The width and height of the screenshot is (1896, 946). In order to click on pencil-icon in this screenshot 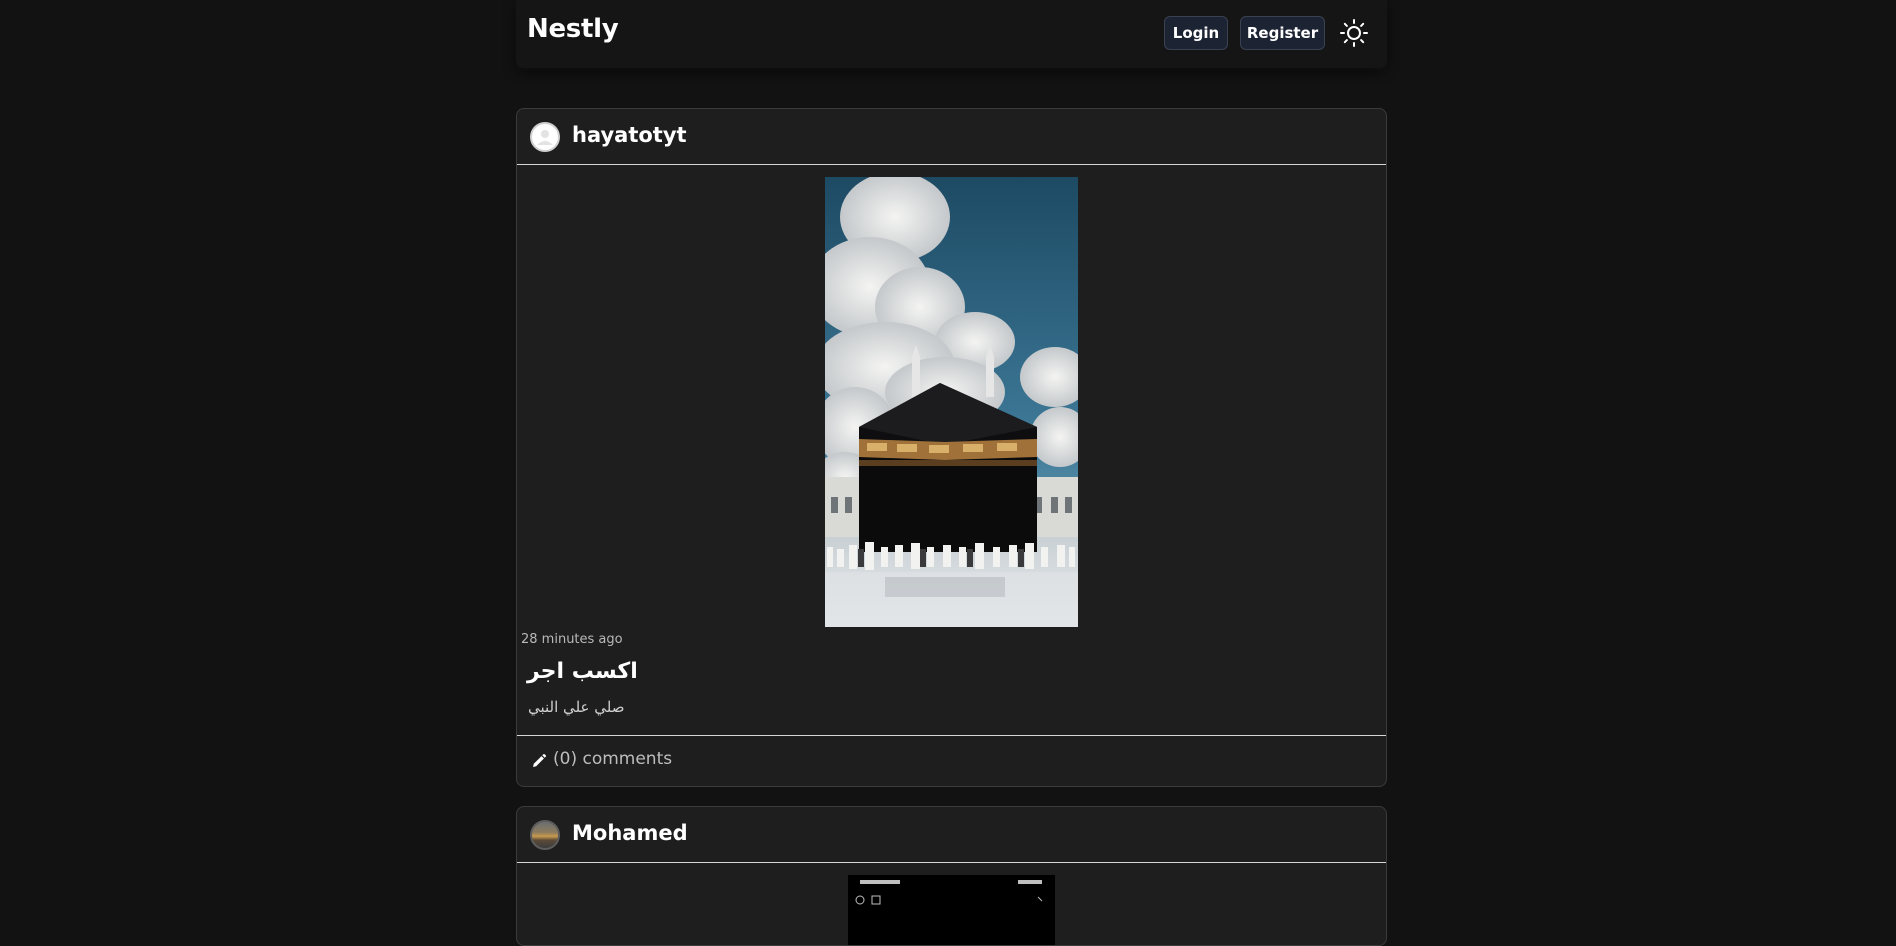, I will do `click(540, 760)`.